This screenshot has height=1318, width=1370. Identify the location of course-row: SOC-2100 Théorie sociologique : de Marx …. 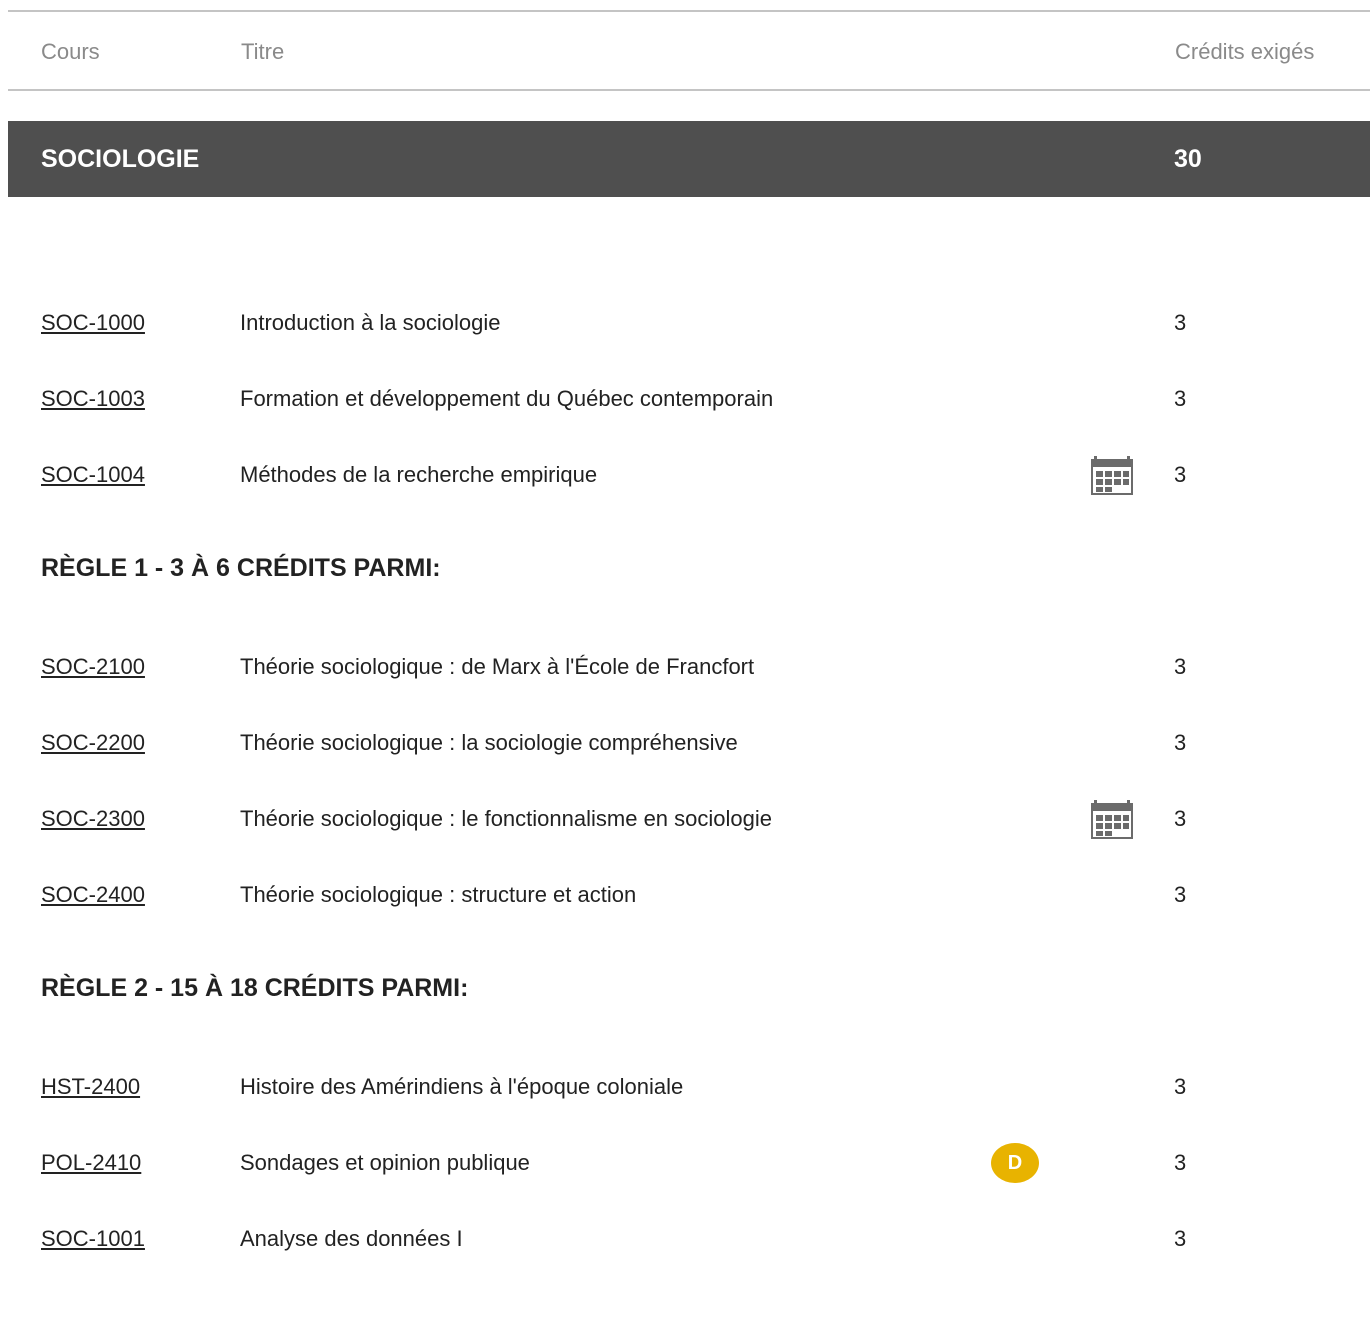
(685, 666).